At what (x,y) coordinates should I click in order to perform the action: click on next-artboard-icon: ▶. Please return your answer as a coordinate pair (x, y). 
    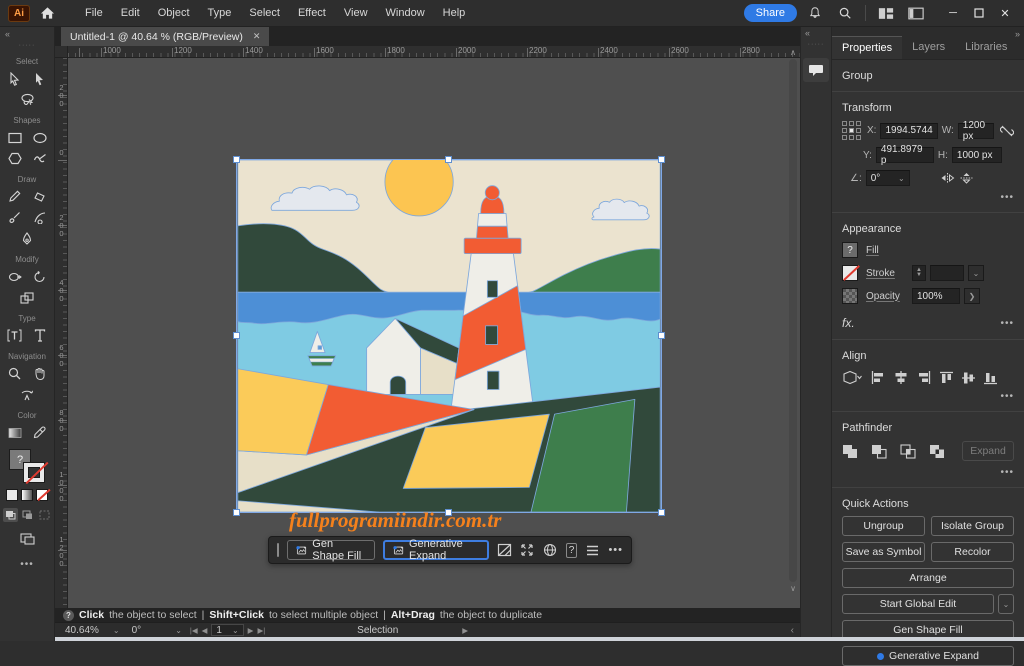
    Looking at the image, I should click on (251, 630).